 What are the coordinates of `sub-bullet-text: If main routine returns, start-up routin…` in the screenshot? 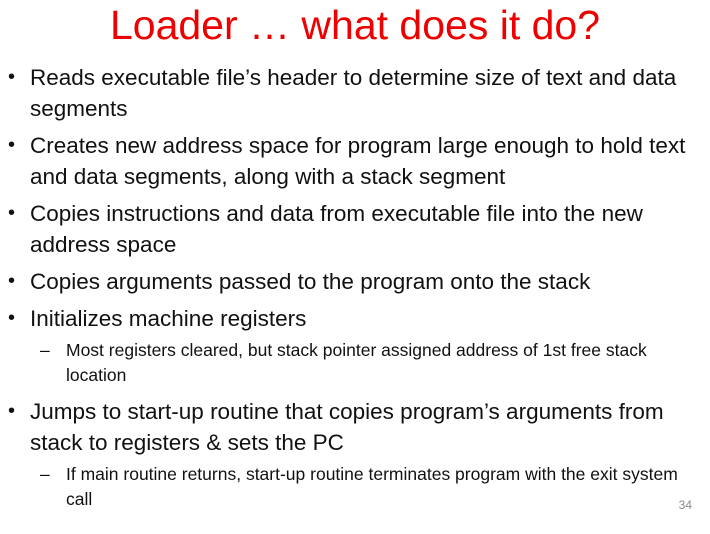 It's located at (372, 486).